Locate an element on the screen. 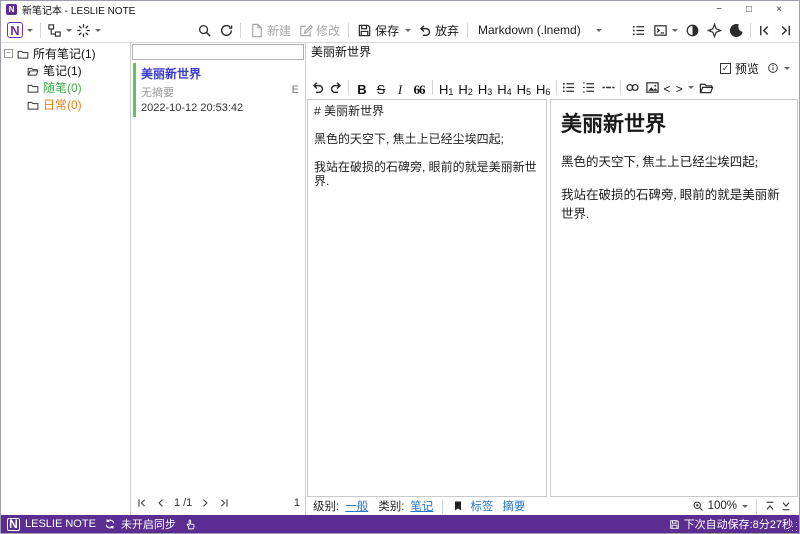 The height and width of the screenshot is (534, 800). strikethrough-button: S is located at coordinates (381, 87).